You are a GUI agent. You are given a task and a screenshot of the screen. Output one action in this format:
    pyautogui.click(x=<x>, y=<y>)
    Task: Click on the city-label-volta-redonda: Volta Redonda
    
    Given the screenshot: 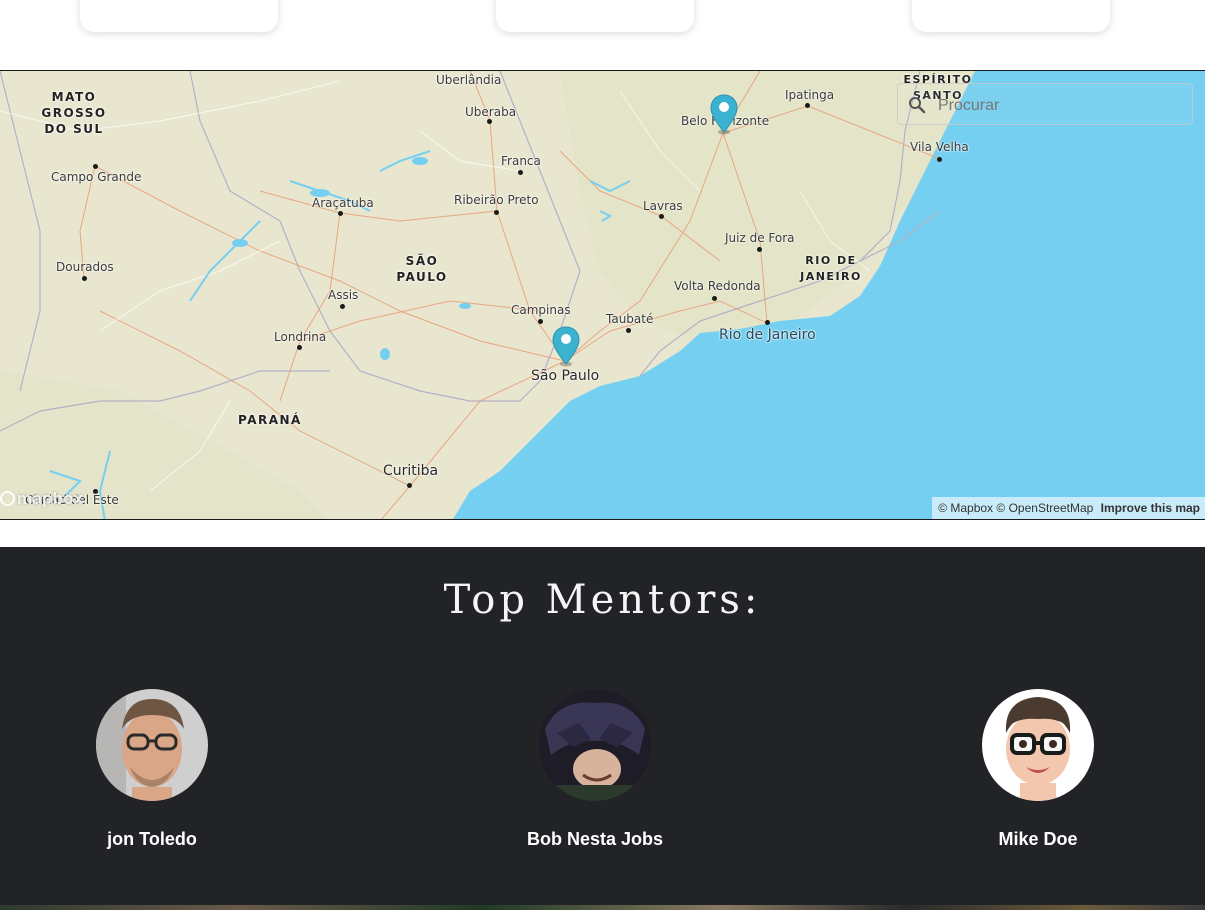 What is the action you would take?
    pyautogui.click(x=717, y=286)
    